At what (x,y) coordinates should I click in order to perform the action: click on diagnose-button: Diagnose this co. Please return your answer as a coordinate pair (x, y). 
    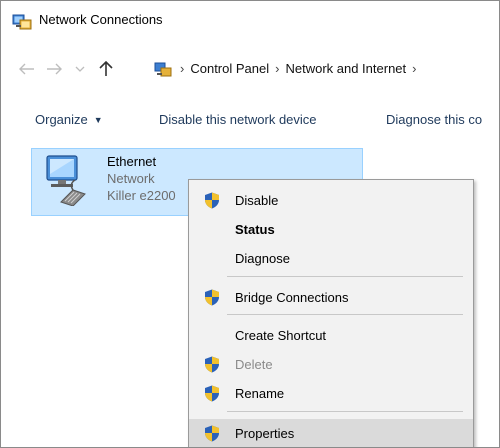
    Looking at the image, I should click on (434, 119).